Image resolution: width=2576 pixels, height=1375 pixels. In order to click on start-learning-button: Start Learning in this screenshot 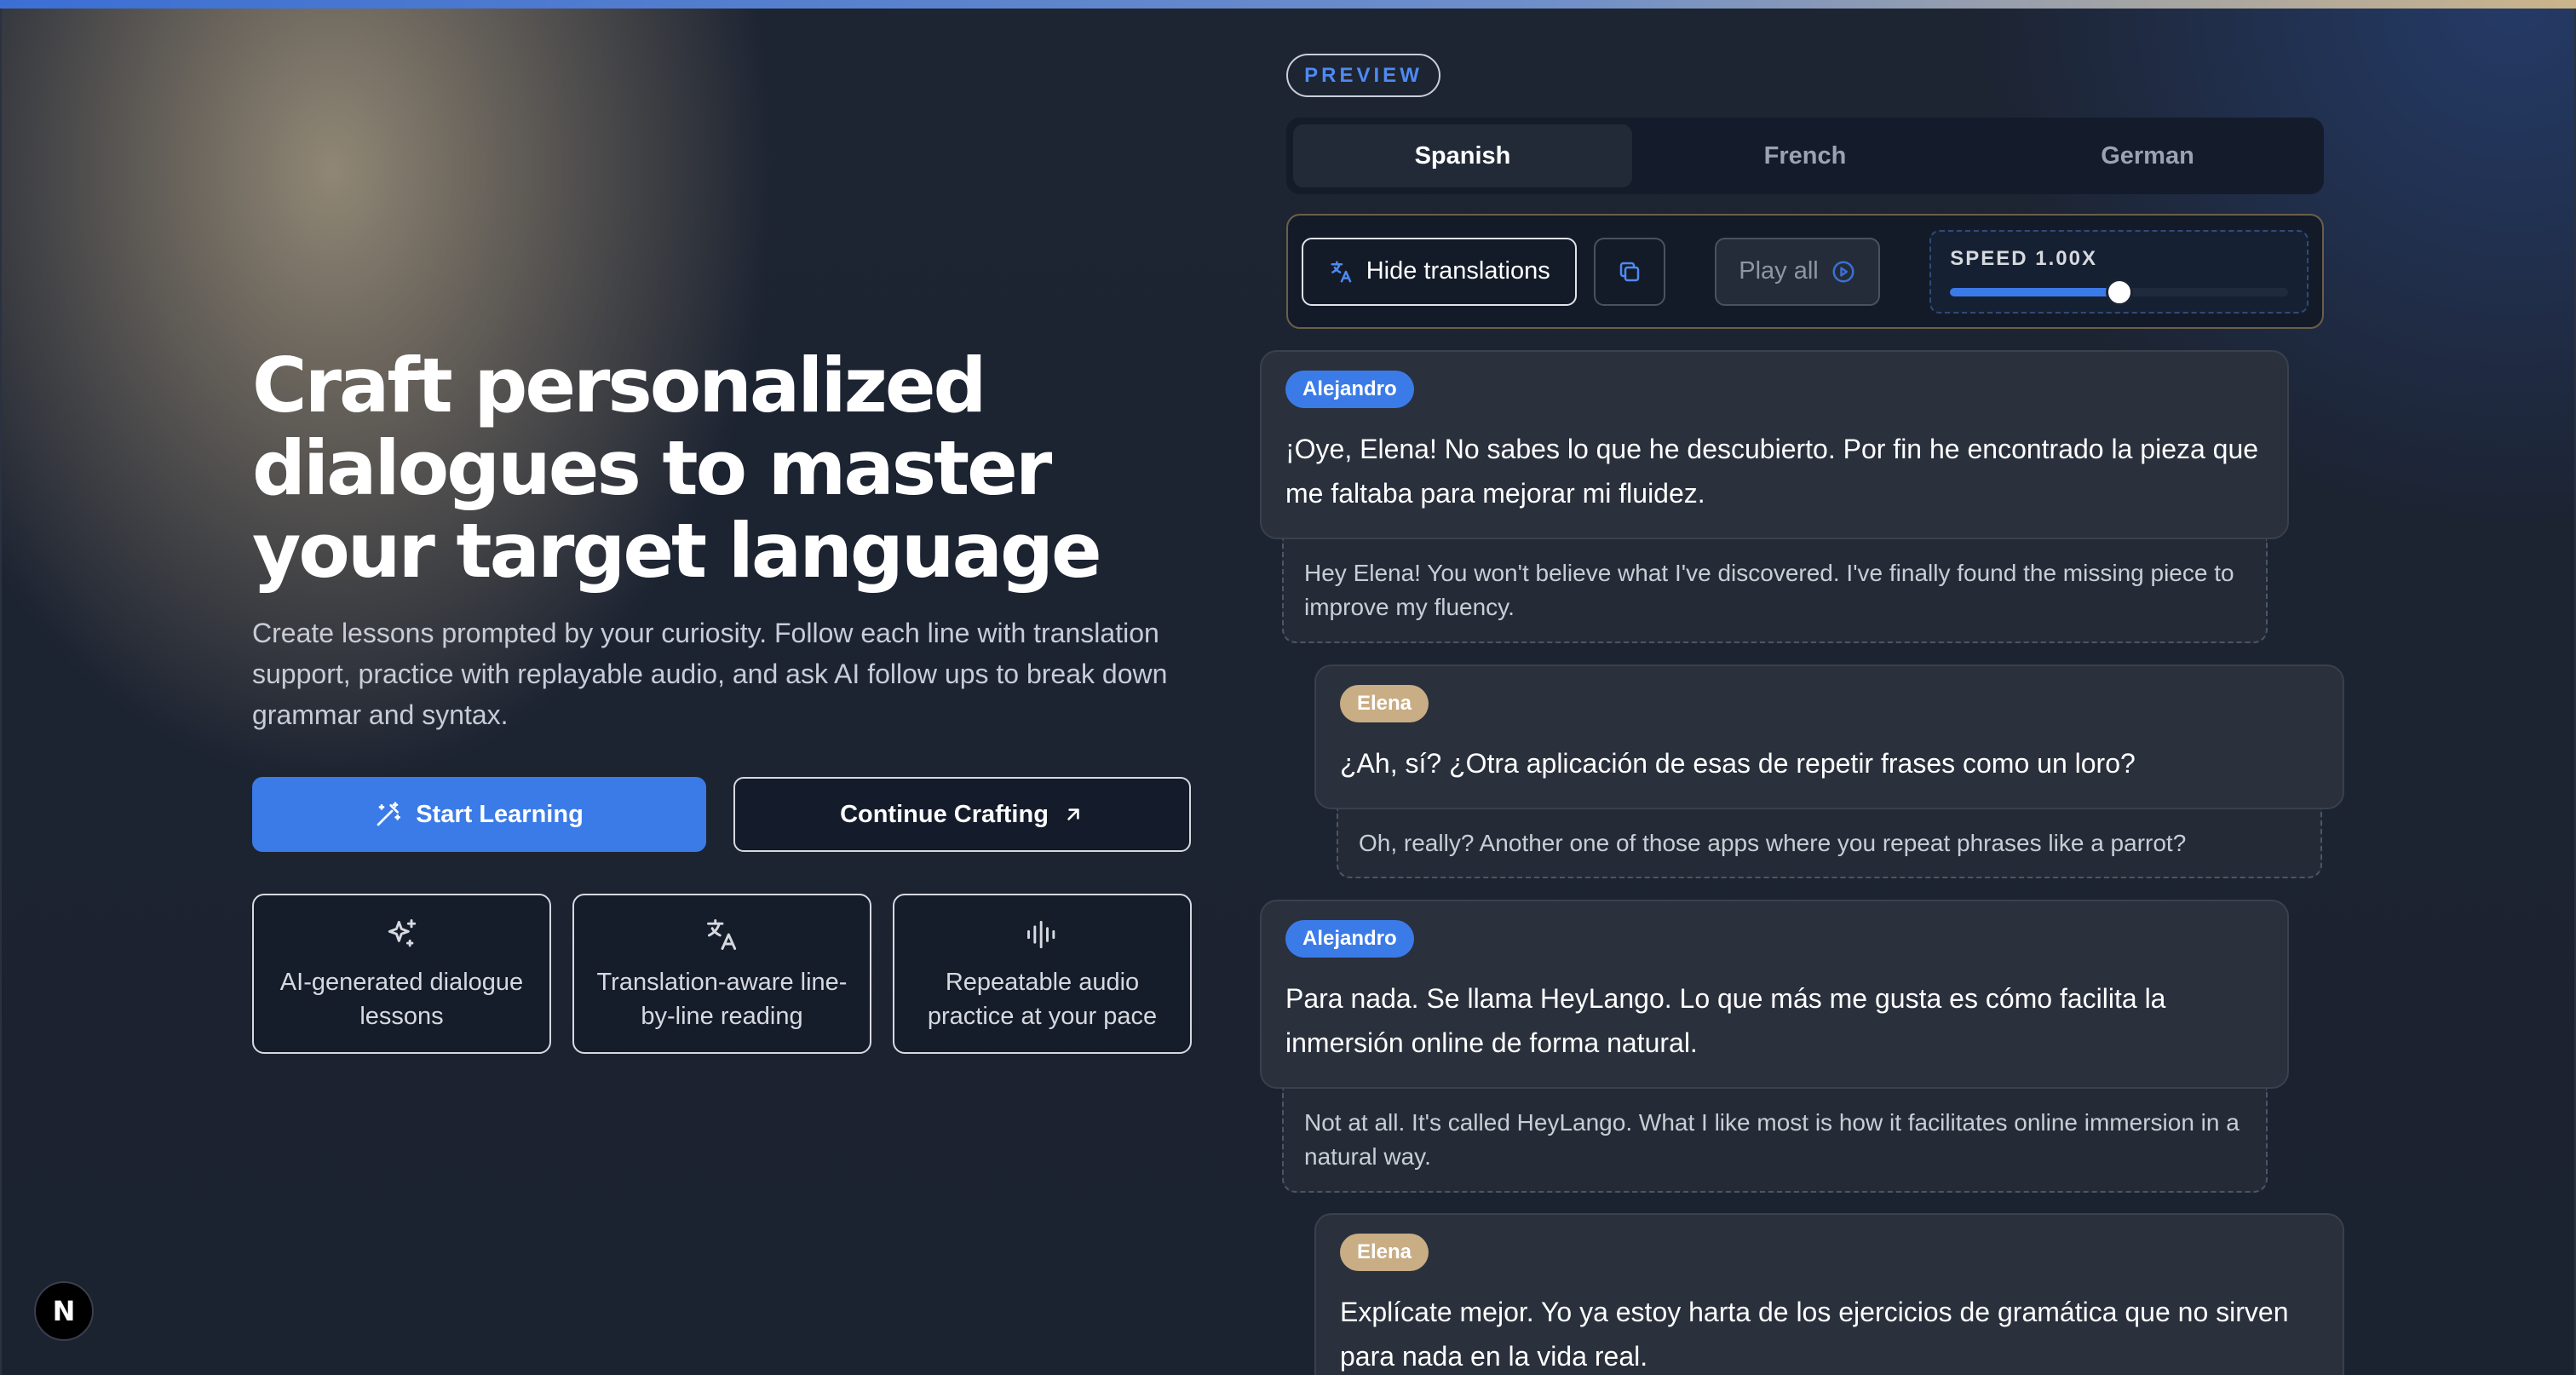, I will do `click(479, 814)`.